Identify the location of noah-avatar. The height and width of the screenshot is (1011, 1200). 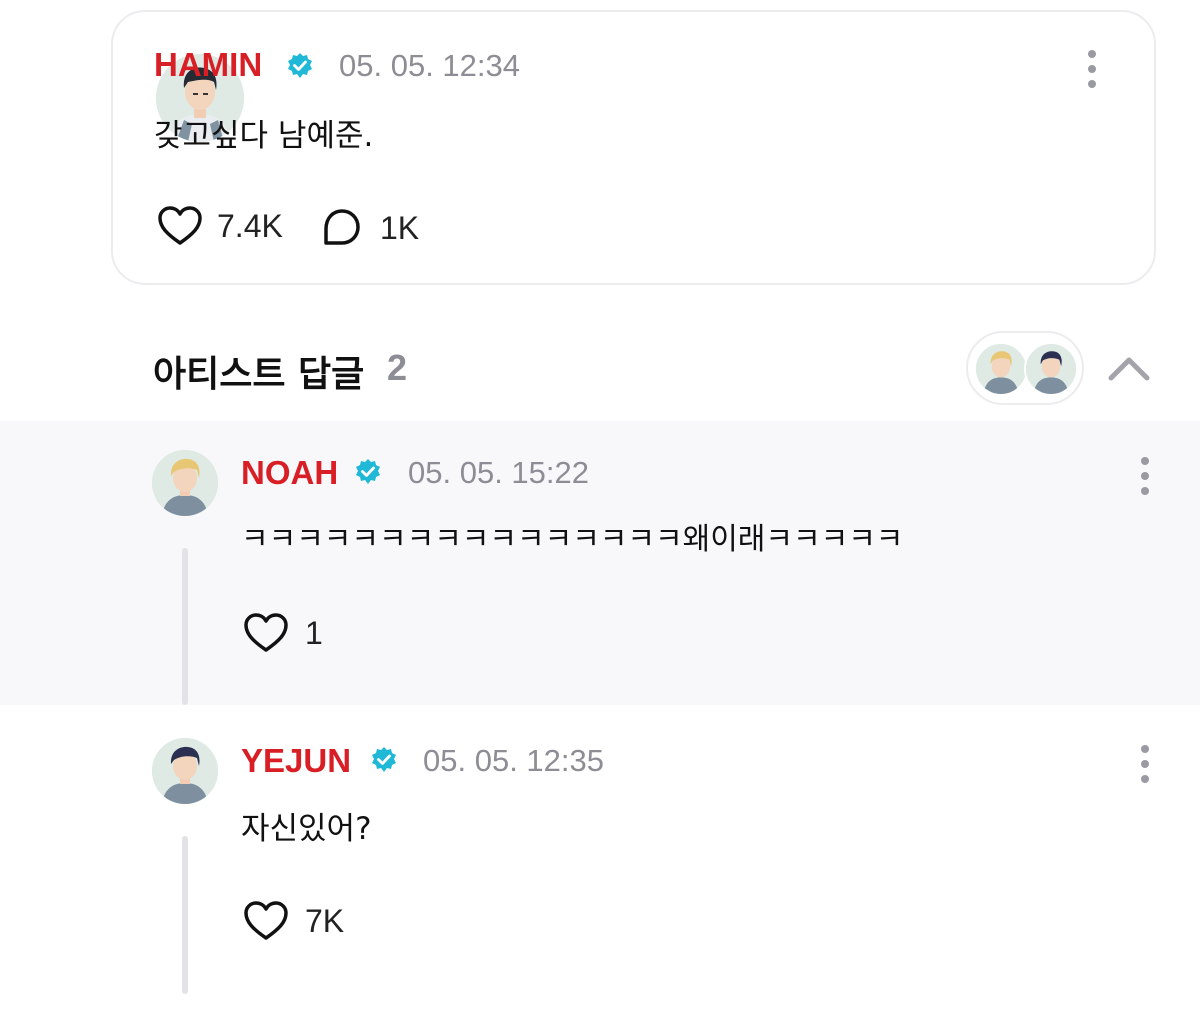
(185, 483).